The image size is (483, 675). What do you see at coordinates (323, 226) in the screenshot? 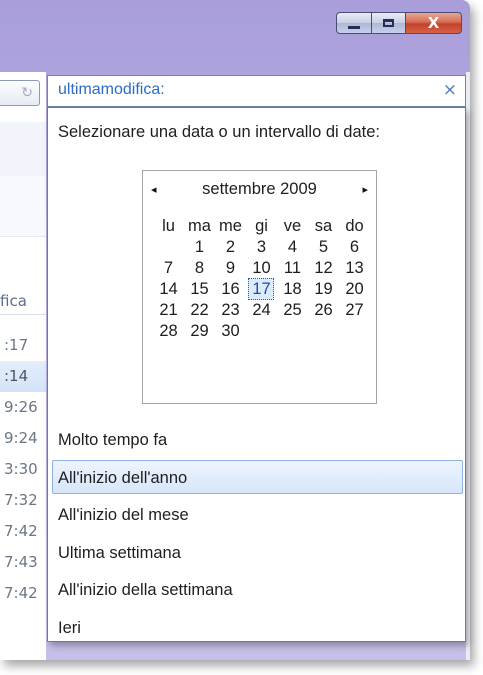
I see `weekday-label: sa` at bounding box center [323, 226].